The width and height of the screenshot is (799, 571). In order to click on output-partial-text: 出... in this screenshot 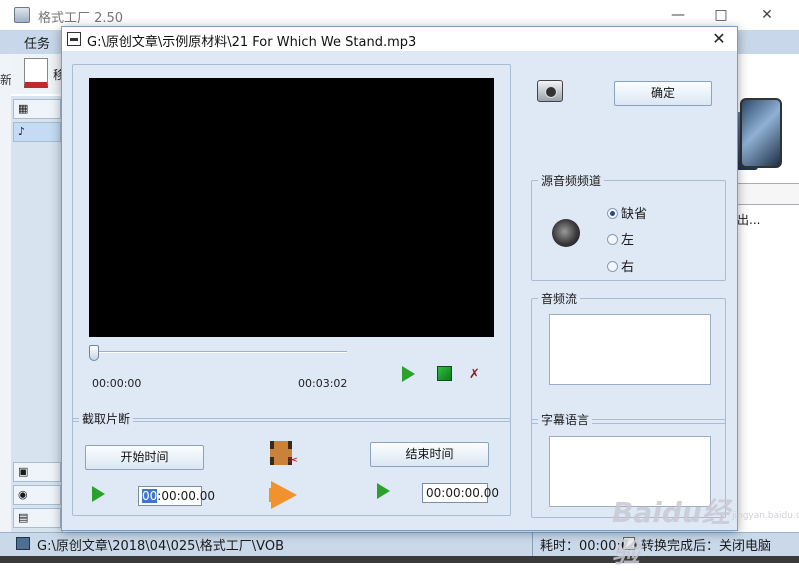, I will do `click(749, 220)`.